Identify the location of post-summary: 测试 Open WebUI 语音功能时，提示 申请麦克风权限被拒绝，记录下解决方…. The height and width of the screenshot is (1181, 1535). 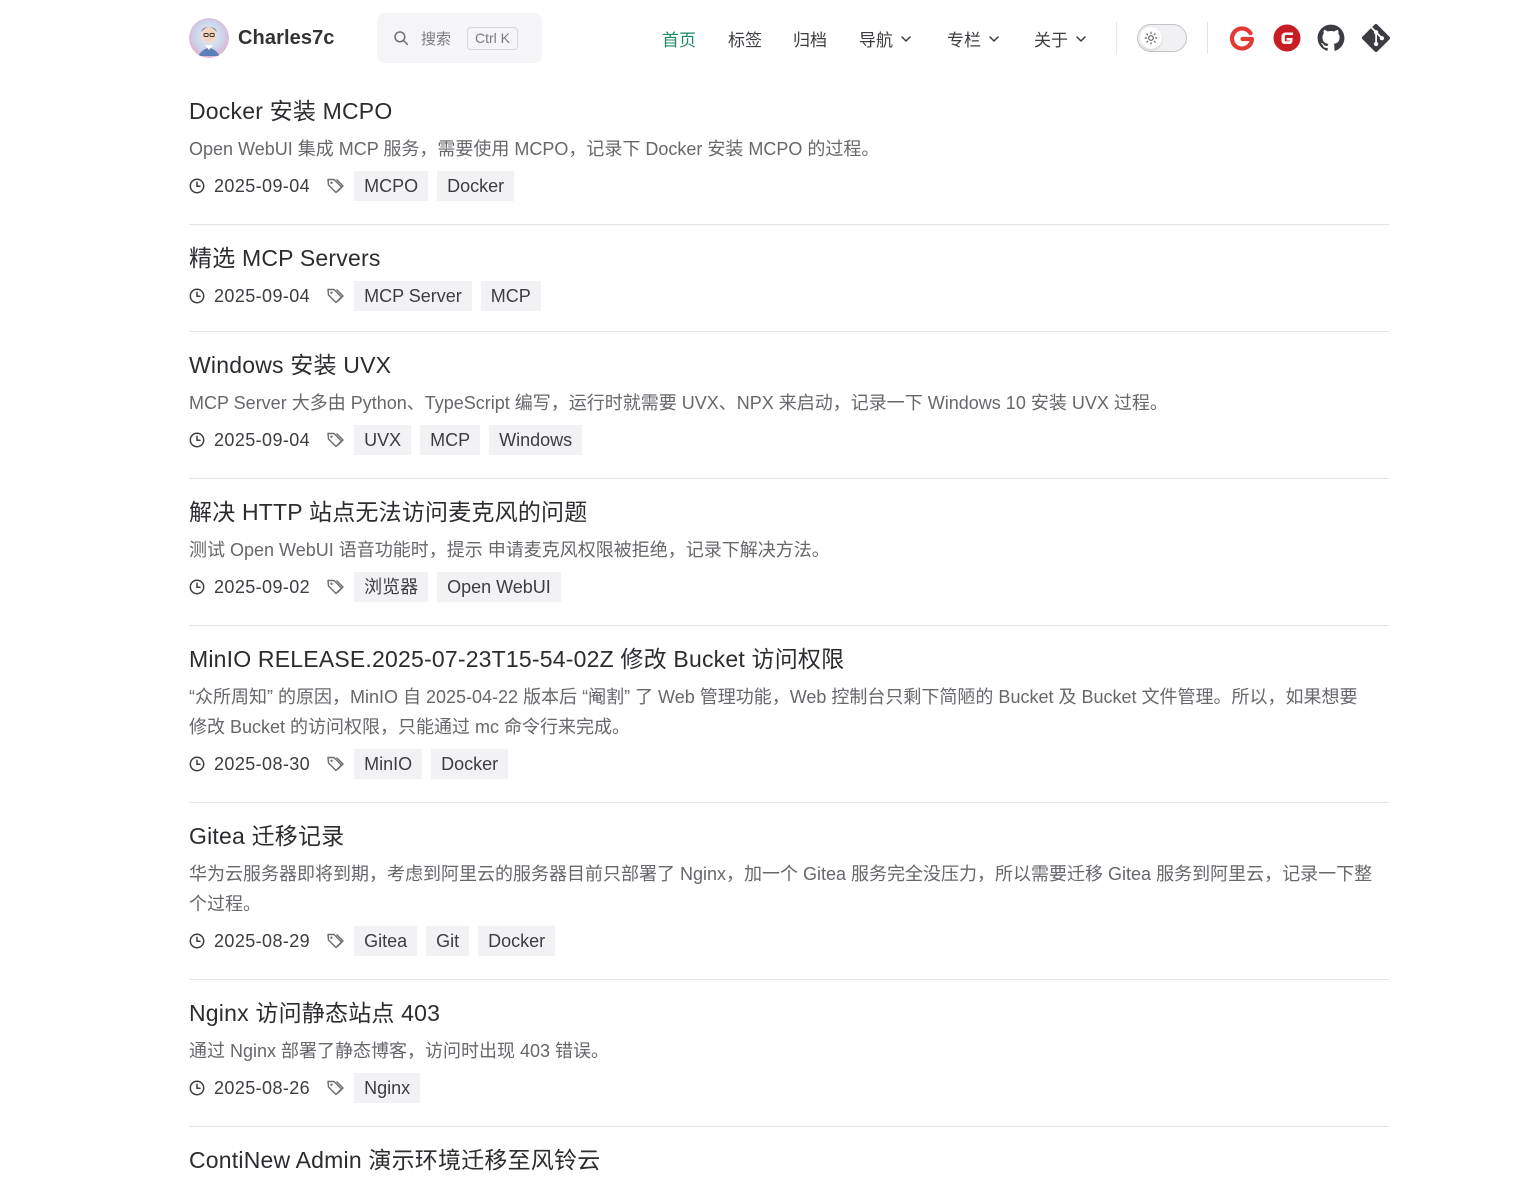
(509, 550).